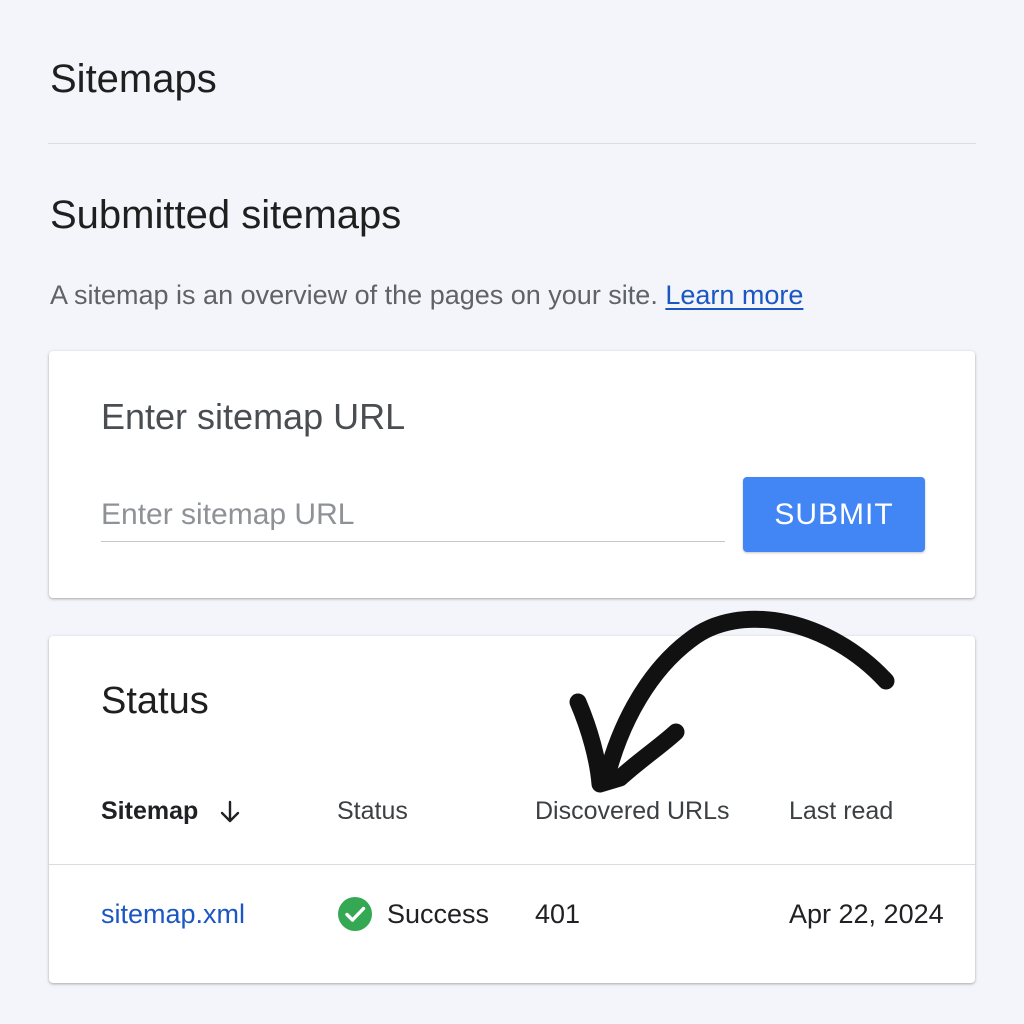  What do you see at coordinates (230, 812) in the screenshot?
I see `arrow-down-icon` at bounding box center [230, 812].